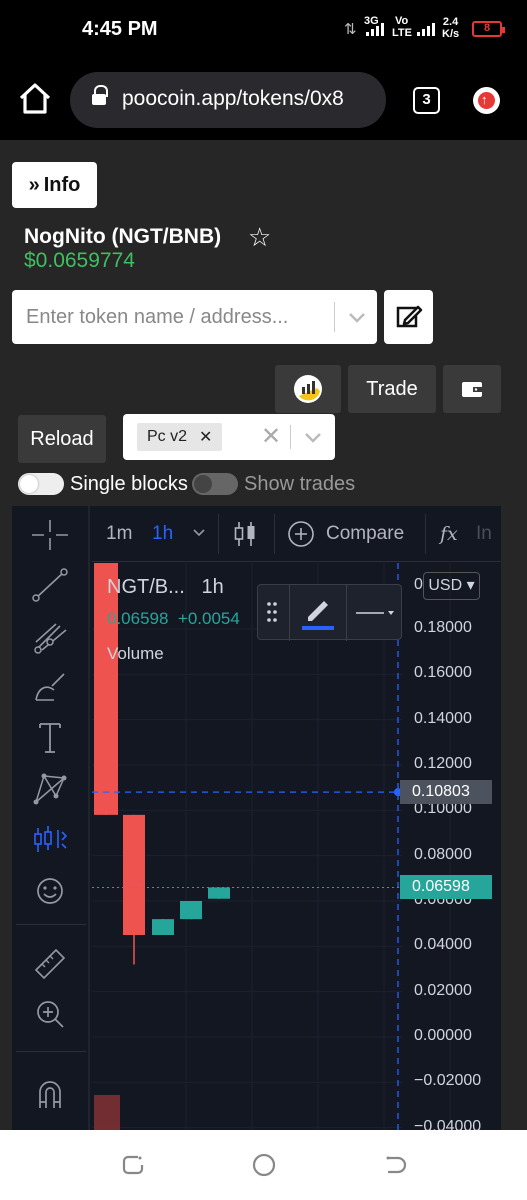 The height and width of the screenshot is (1200, 527). Describe the element at coordinates (443, 990) in the screenshot. I see `y-axis-tick: 0.02000` at that location.